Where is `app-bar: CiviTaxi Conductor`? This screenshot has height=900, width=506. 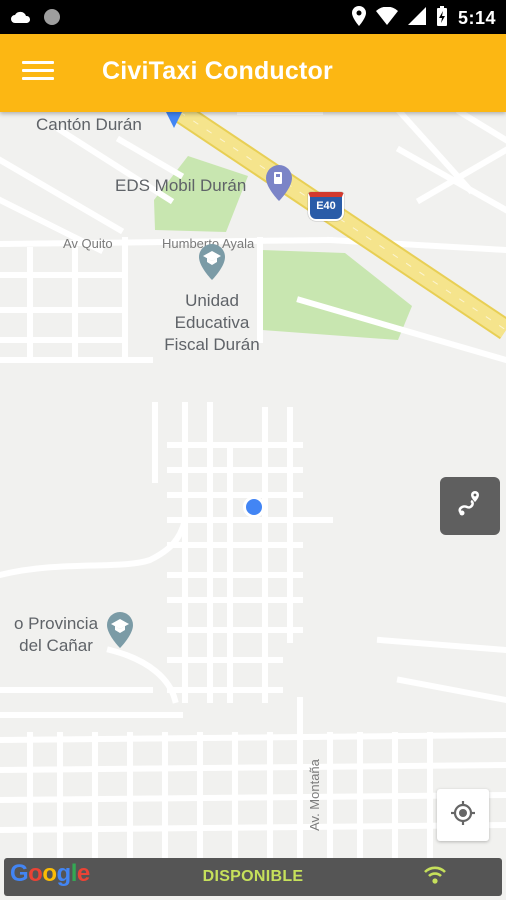 app-bar: CiviTaxi Conductor is located at coordinates (253, 73).